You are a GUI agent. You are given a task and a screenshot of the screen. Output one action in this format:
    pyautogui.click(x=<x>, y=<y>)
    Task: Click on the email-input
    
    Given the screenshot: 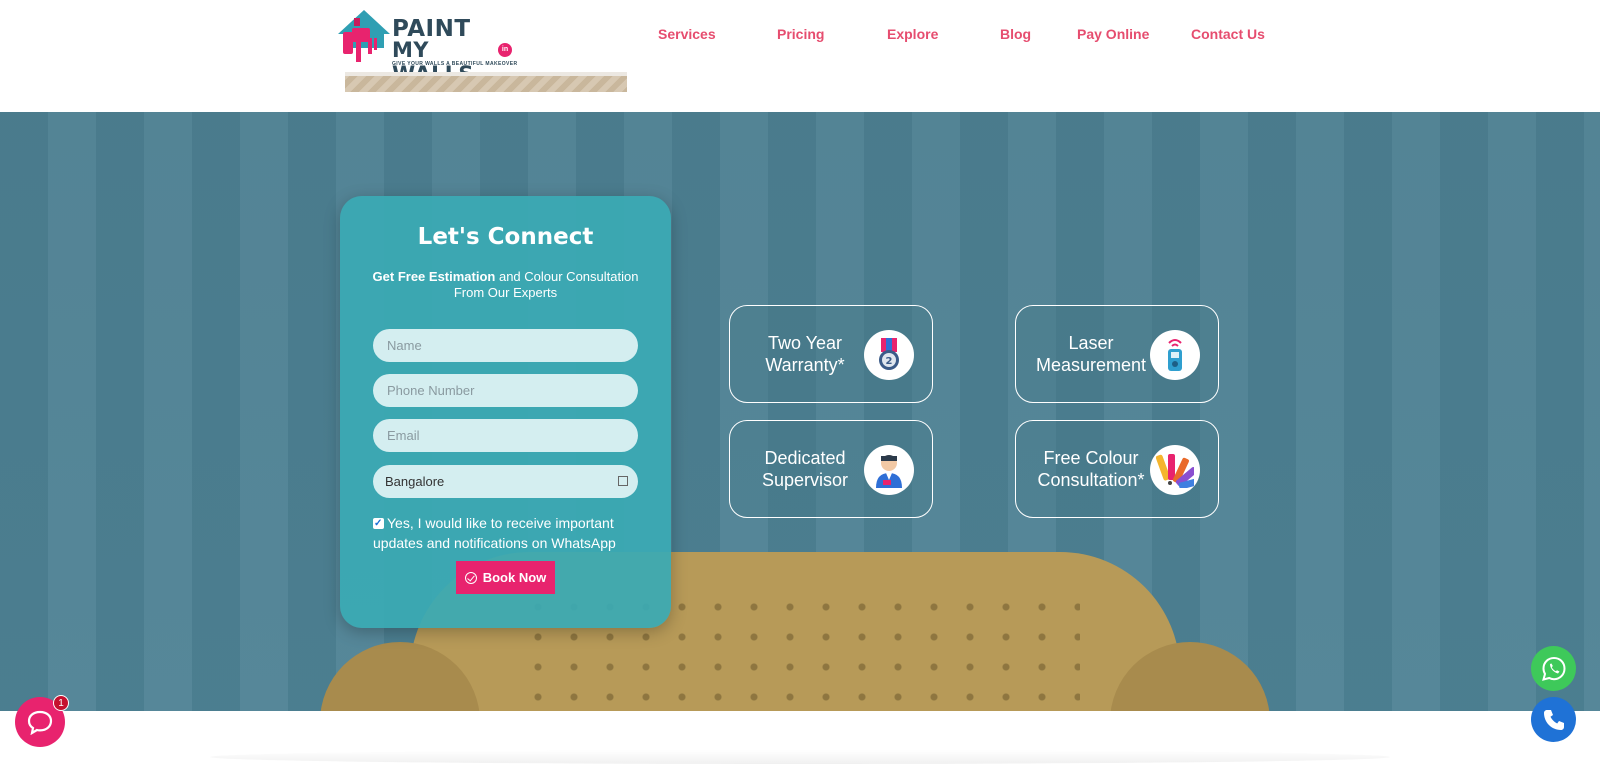 What is the action you would take?
    pyautogui.click(x=505, y=435)
    